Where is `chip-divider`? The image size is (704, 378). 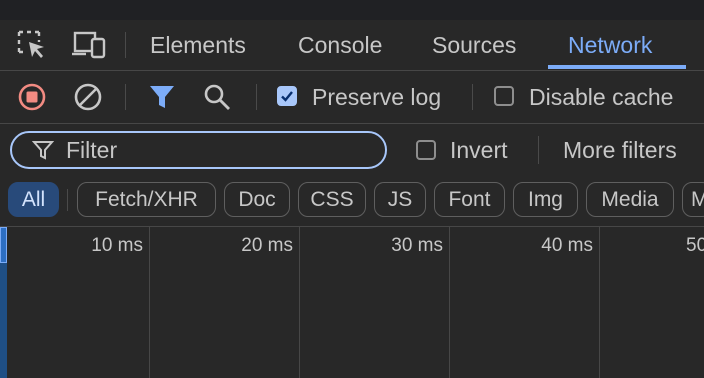 chip-divider is located at coordinates (67, 200).